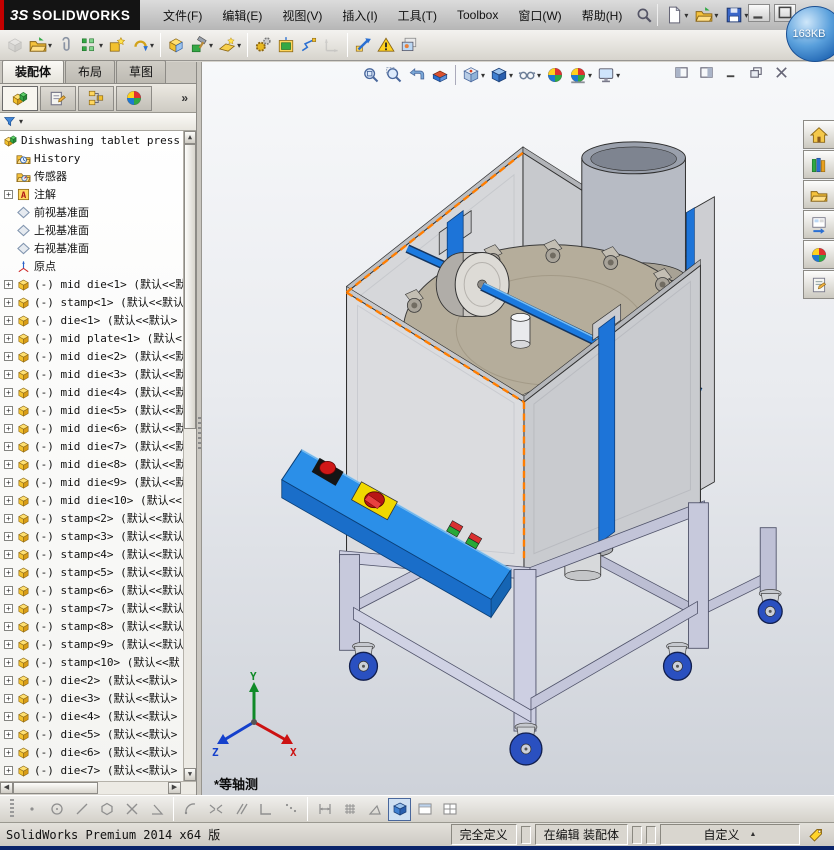 The height and width of the screenshot is (850, 834). What do you see at coordinates (731, 72) in the screenshot?
I see `win-minimize-button` at bounding box center [731, 72].